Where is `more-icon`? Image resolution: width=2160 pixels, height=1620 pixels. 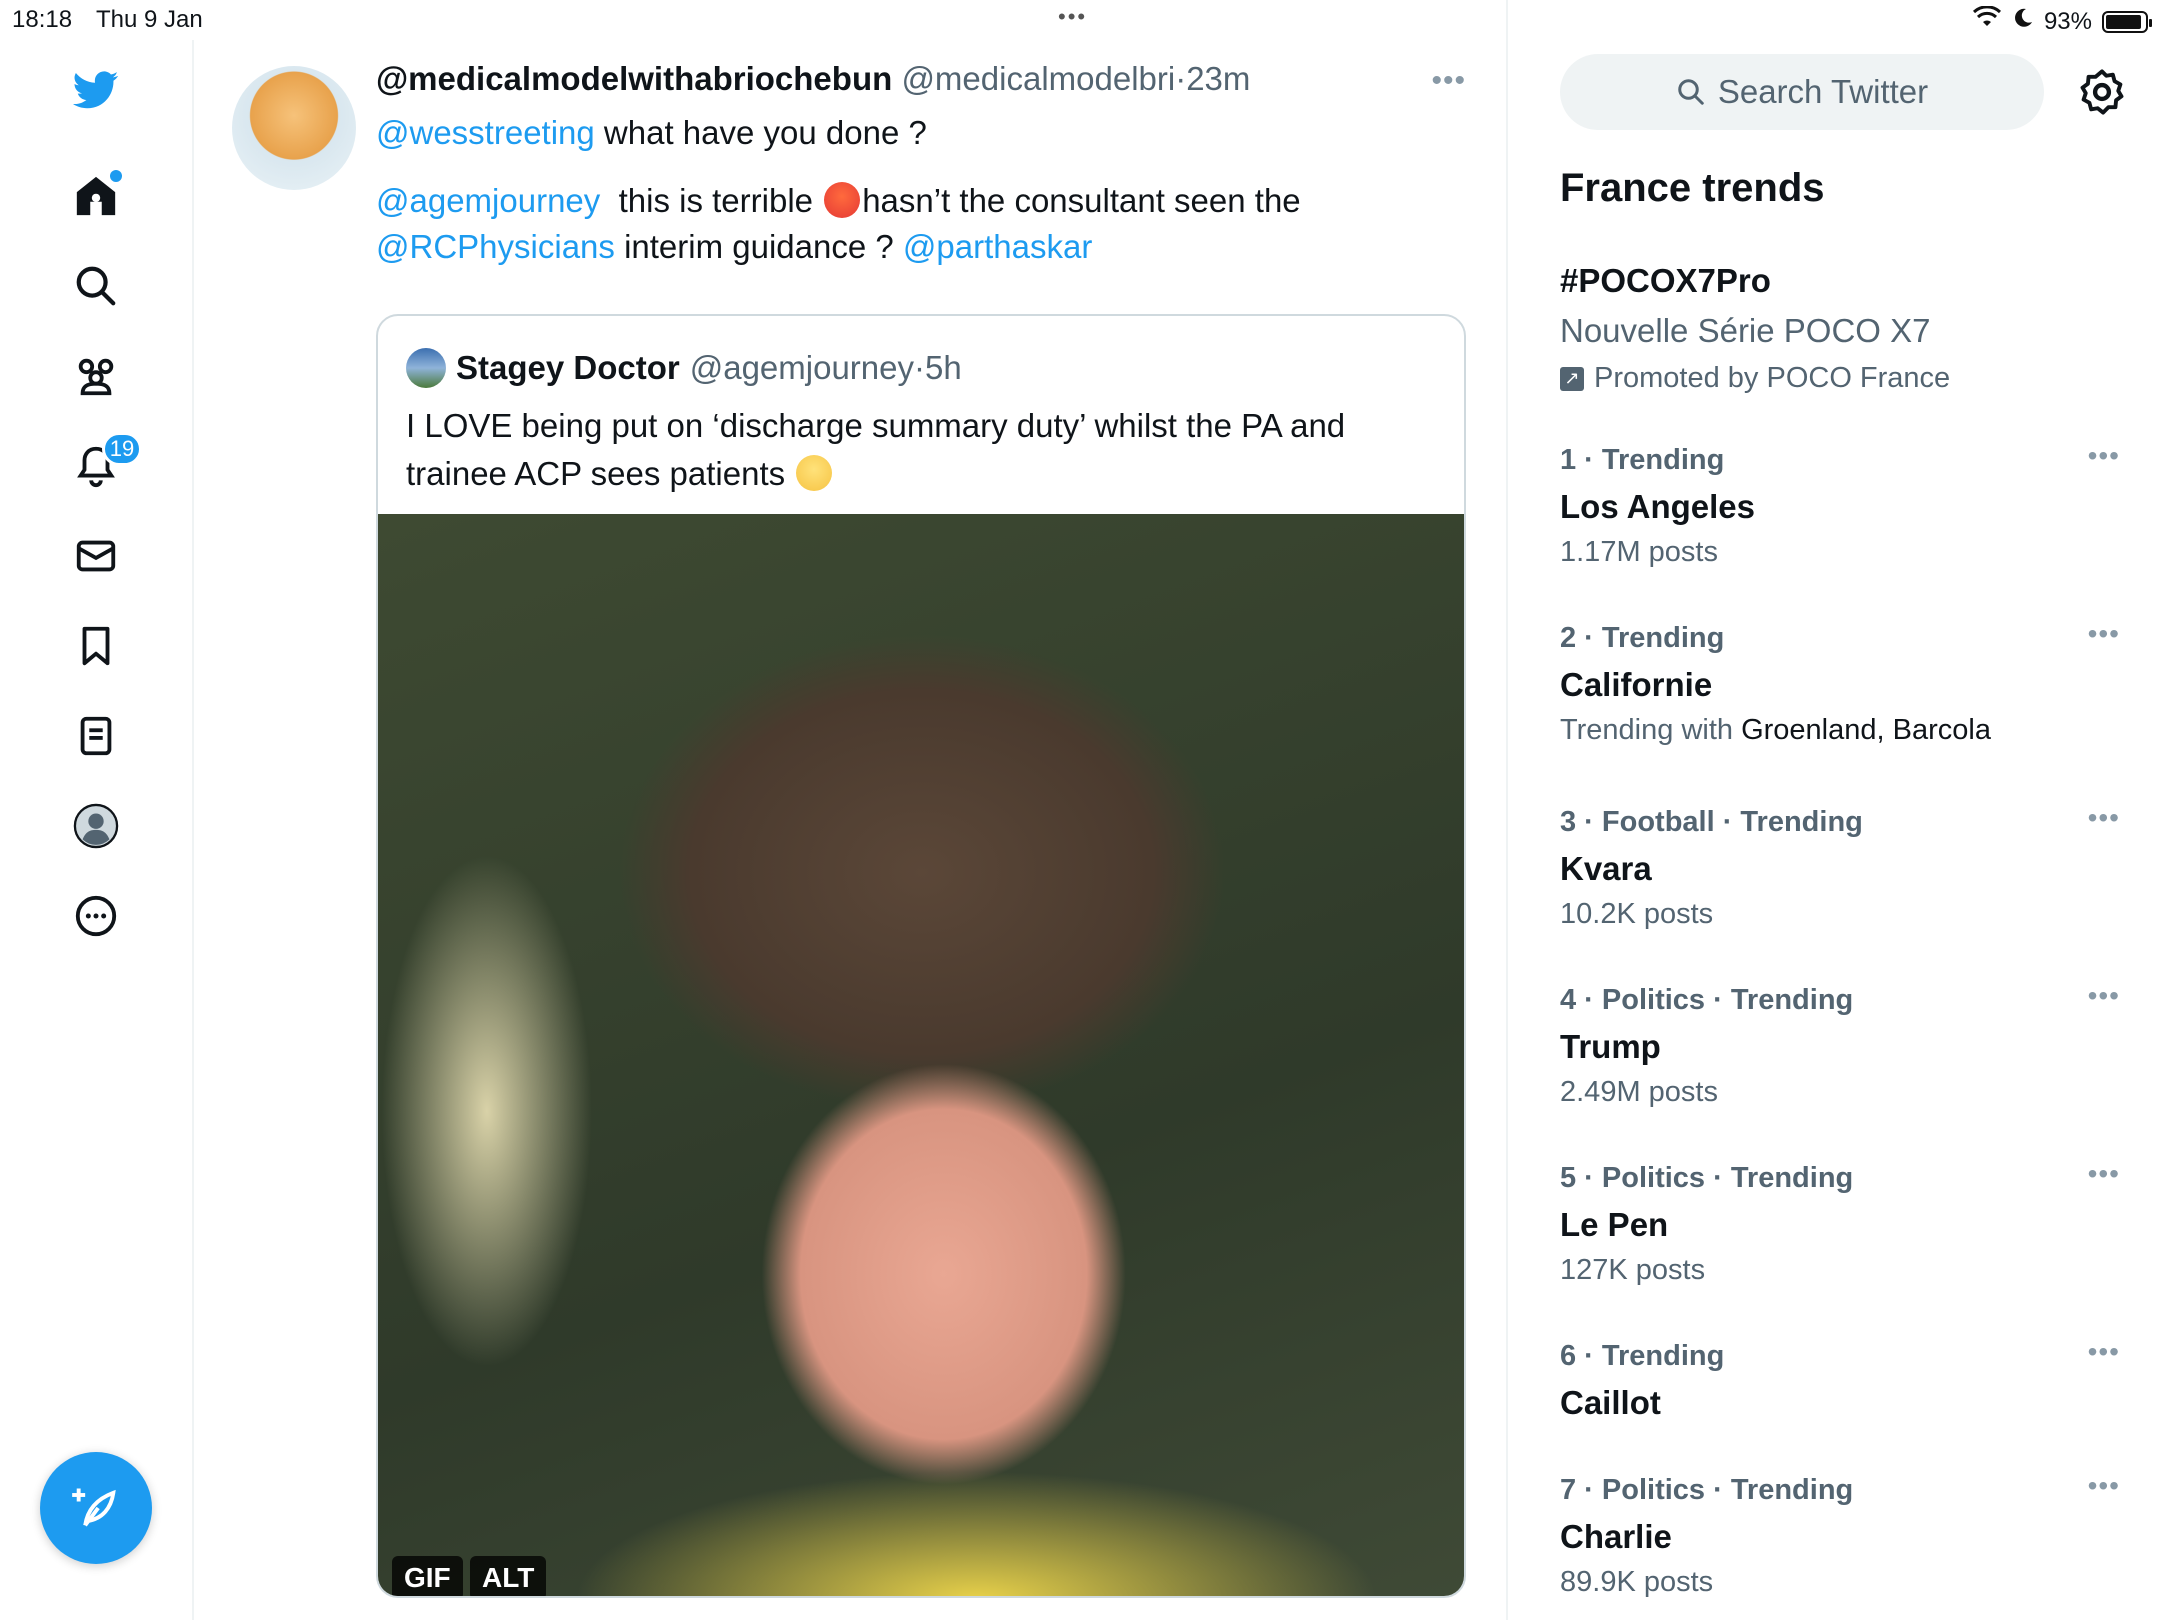 more-icon is located at coordinates (96, 916).